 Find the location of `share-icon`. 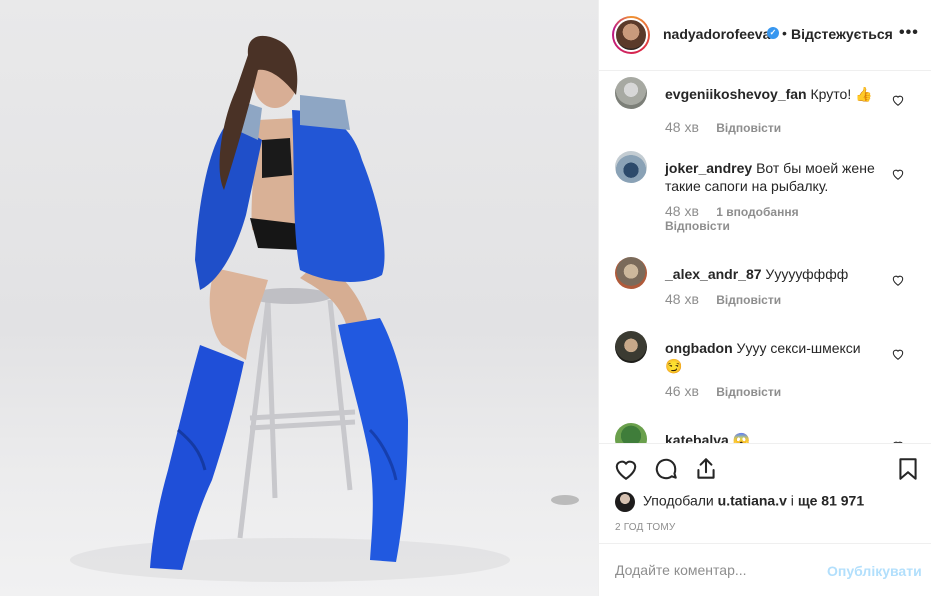

share-icon is located at coordinates (706, 469).